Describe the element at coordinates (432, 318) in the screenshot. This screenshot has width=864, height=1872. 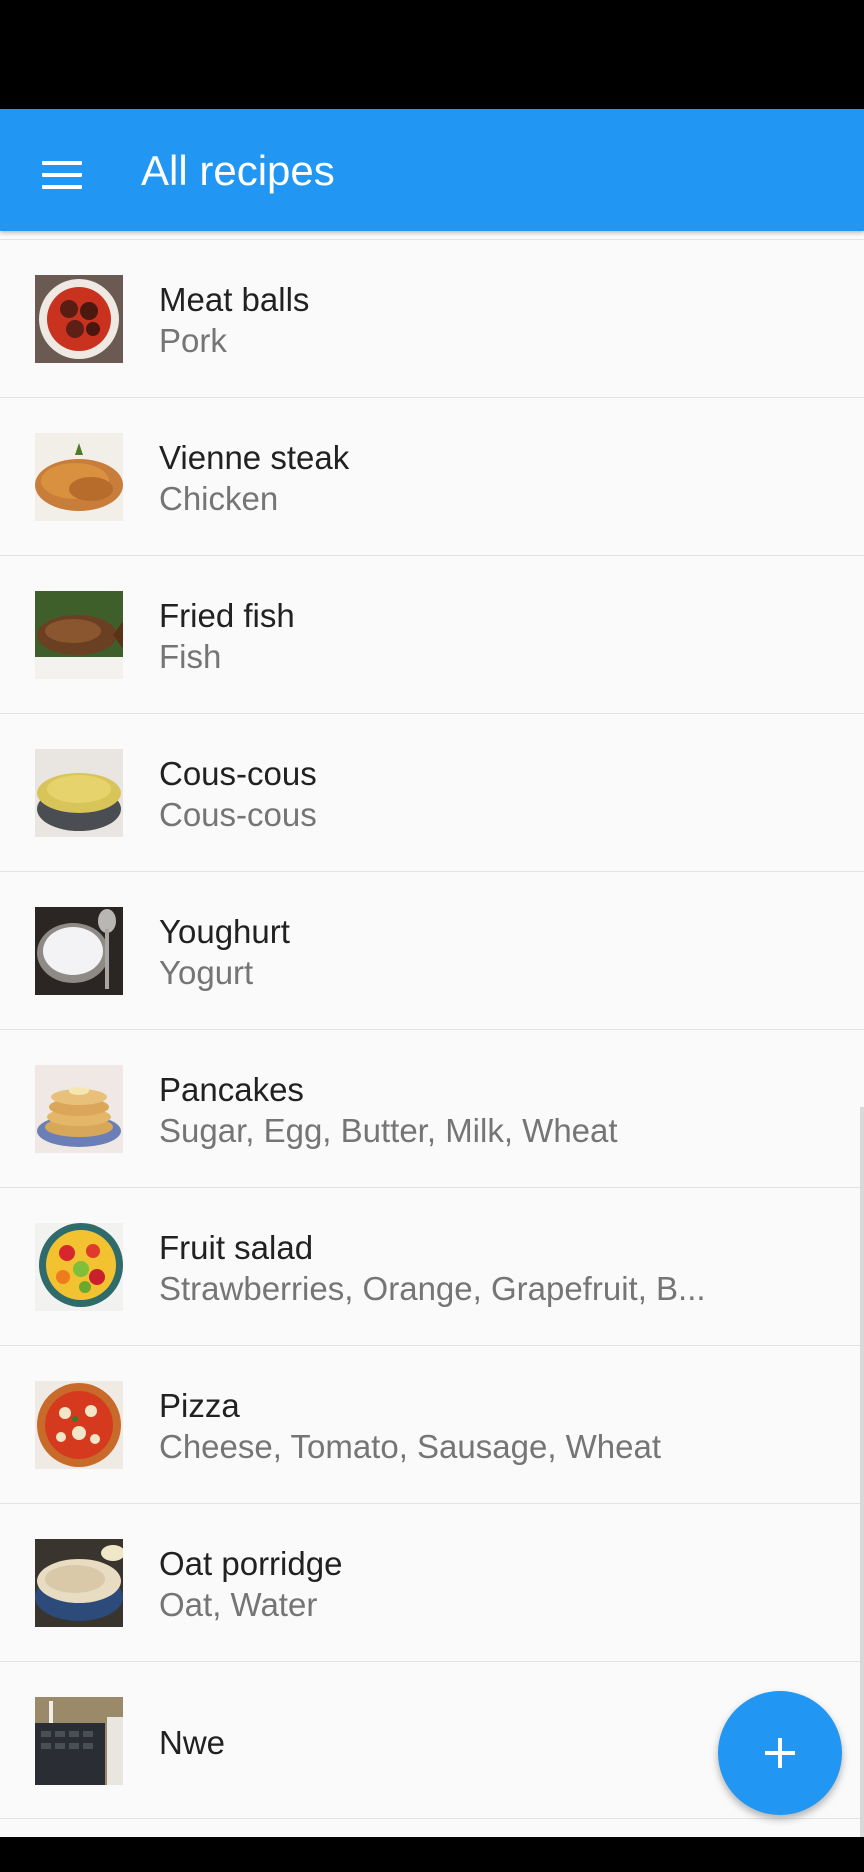
I see `recipe-item: Meat balls Pork` at that location.